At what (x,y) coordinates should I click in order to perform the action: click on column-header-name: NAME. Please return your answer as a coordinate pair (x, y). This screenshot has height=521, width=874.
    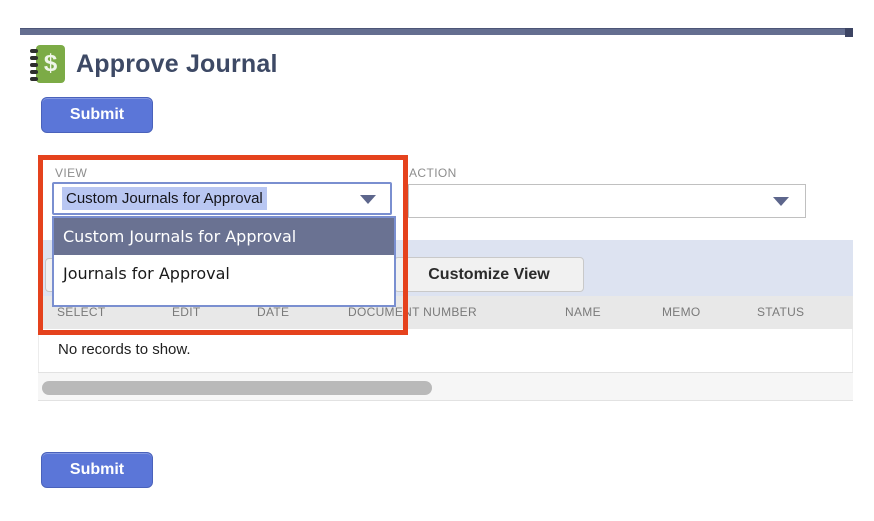
    Looking at the image, I should click on (583, 312).